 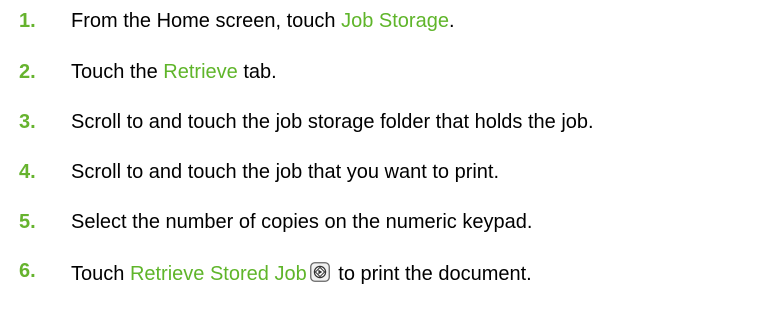 What do you see at coordinates (395, 21) in the screenshot?
I see `job-storage-reference: Job Storage` at bounding box center [395, 21].